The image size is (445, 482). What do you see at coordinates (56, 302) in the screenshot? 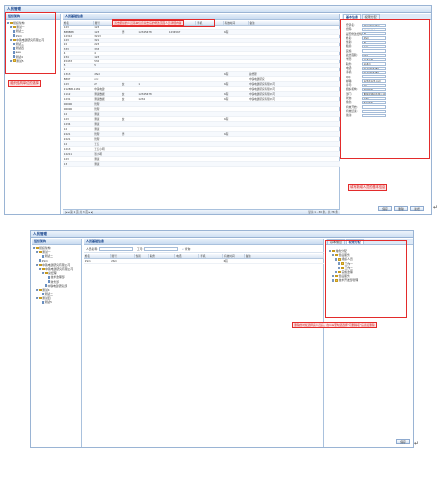
I see `tree-item: 测试5` at bounding box center [56, 302].